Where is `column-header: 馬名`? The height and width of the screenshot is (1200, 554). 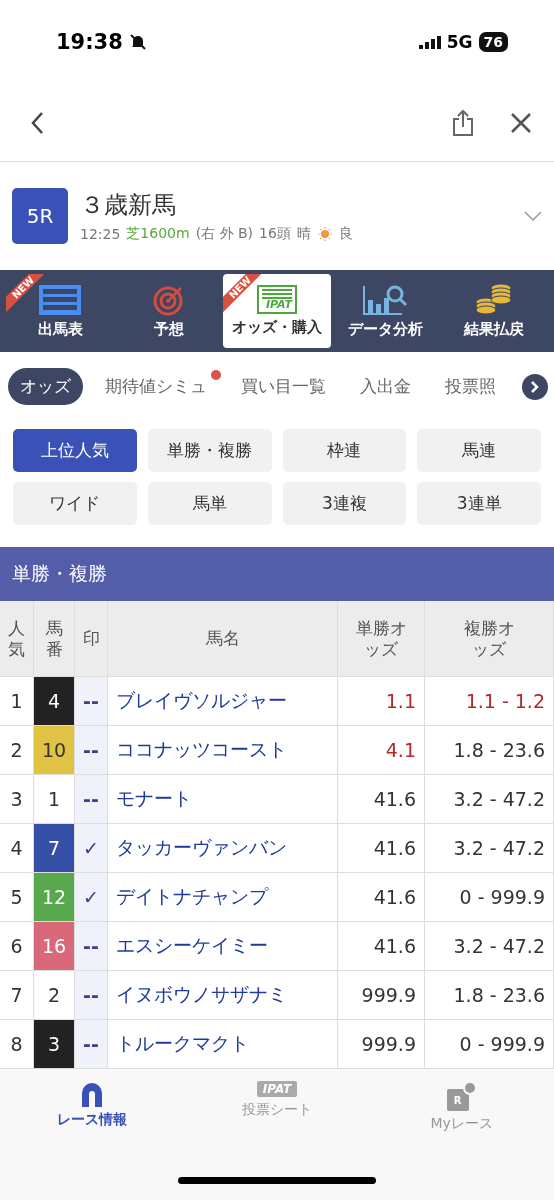 column-header: 馬名 is located at coordinates (223, 639).